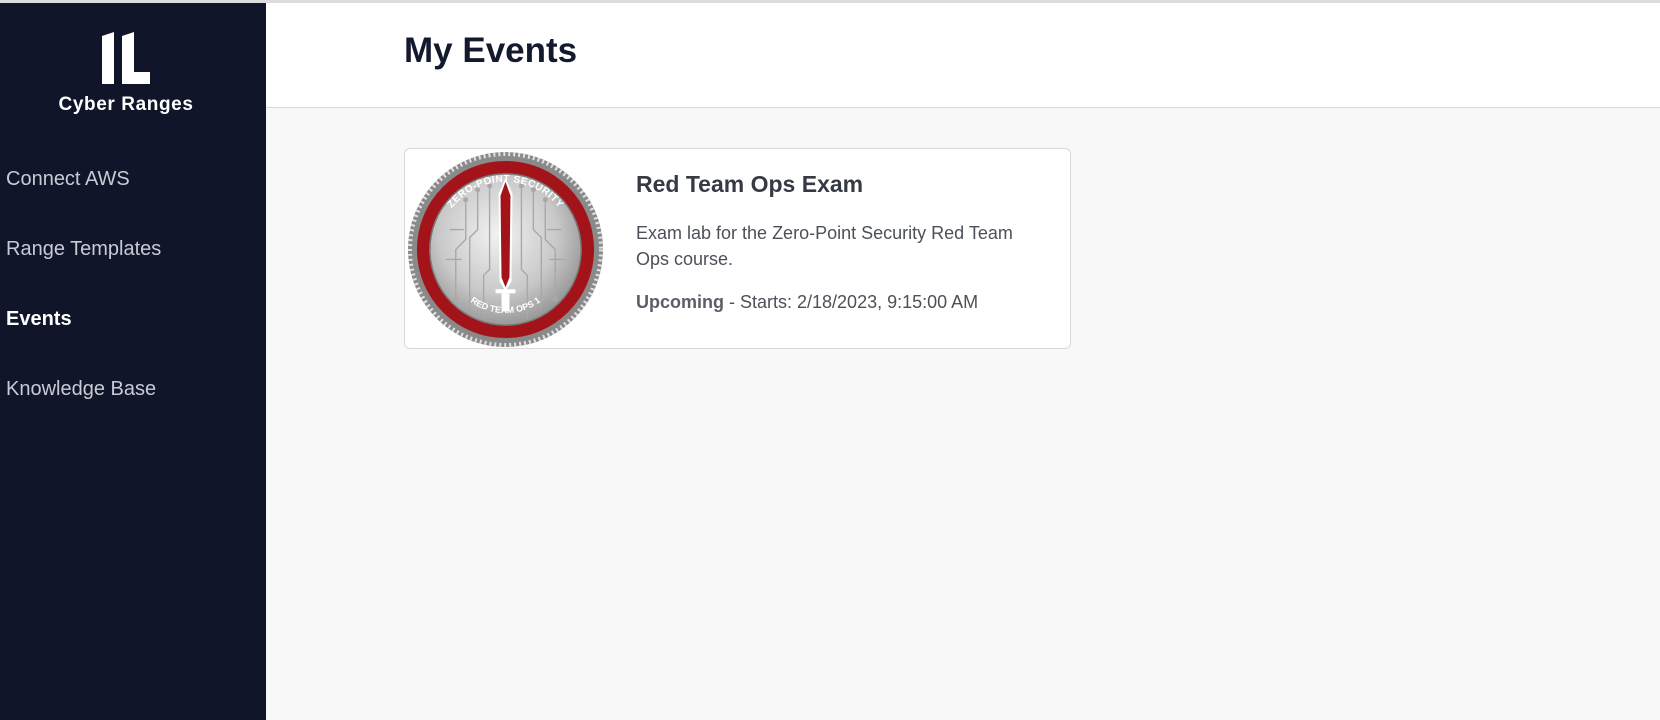 The width and height of the screenshot is (1660, 720). Describe the element at coordinates (505, 249) in the screenshot. I see `red-team-ops-coin-icon: ZERO-POINT SECURITY RED TEAM OPS 1` at that location.